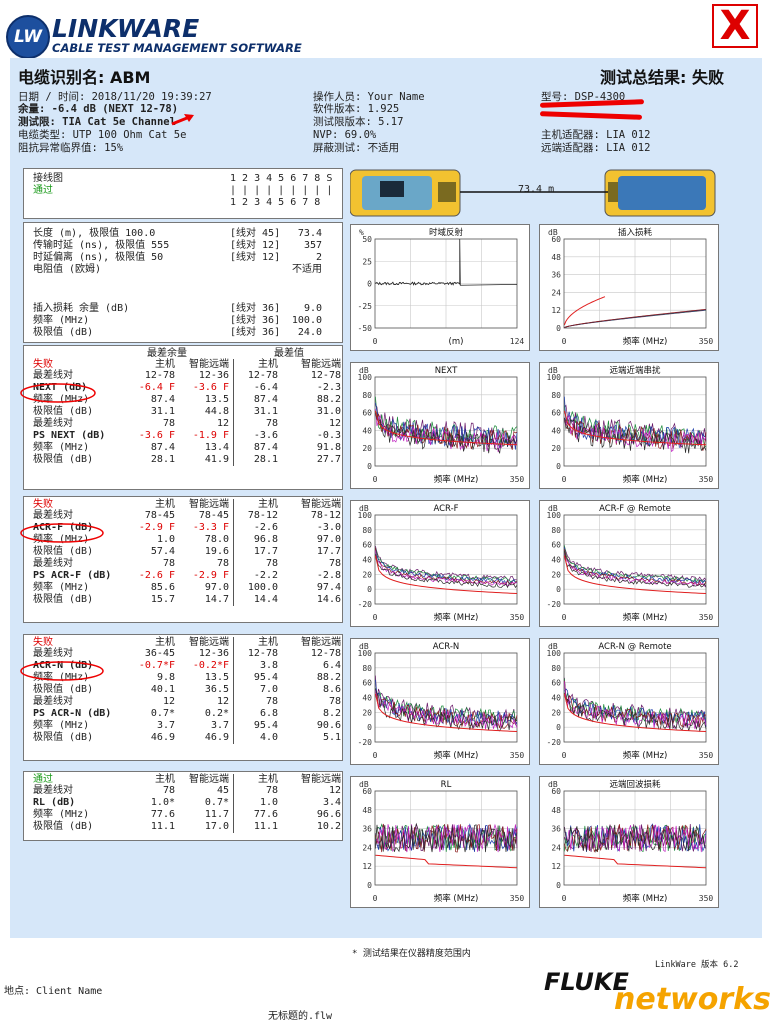 The height and width of the screenshot is (1024, 771). I want to click on row-value: 31.0, so click(328, 411).